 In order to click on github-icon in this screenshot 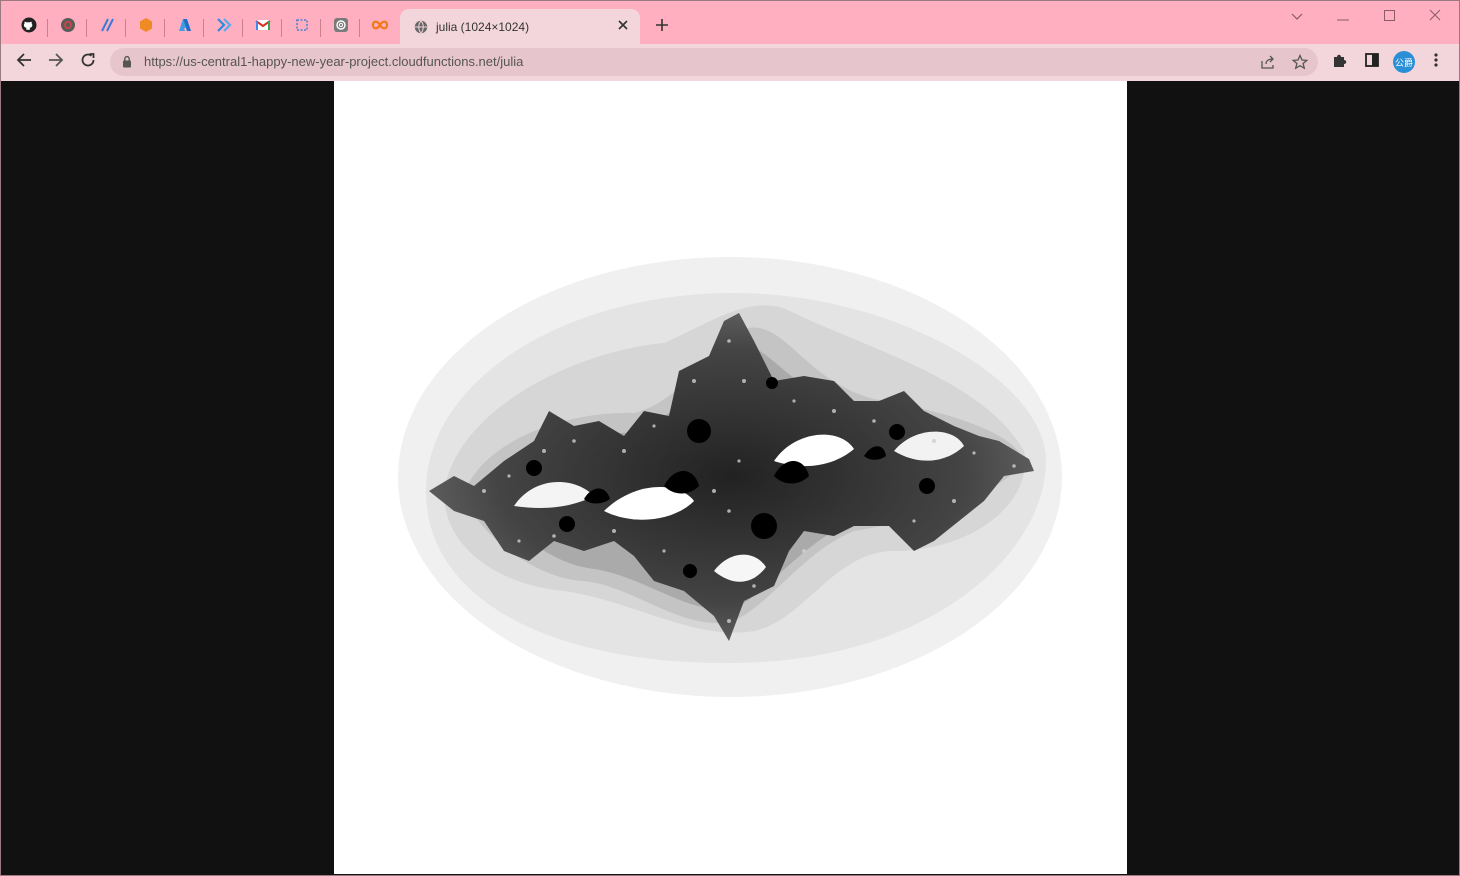, I will do `click(29, 27)`.